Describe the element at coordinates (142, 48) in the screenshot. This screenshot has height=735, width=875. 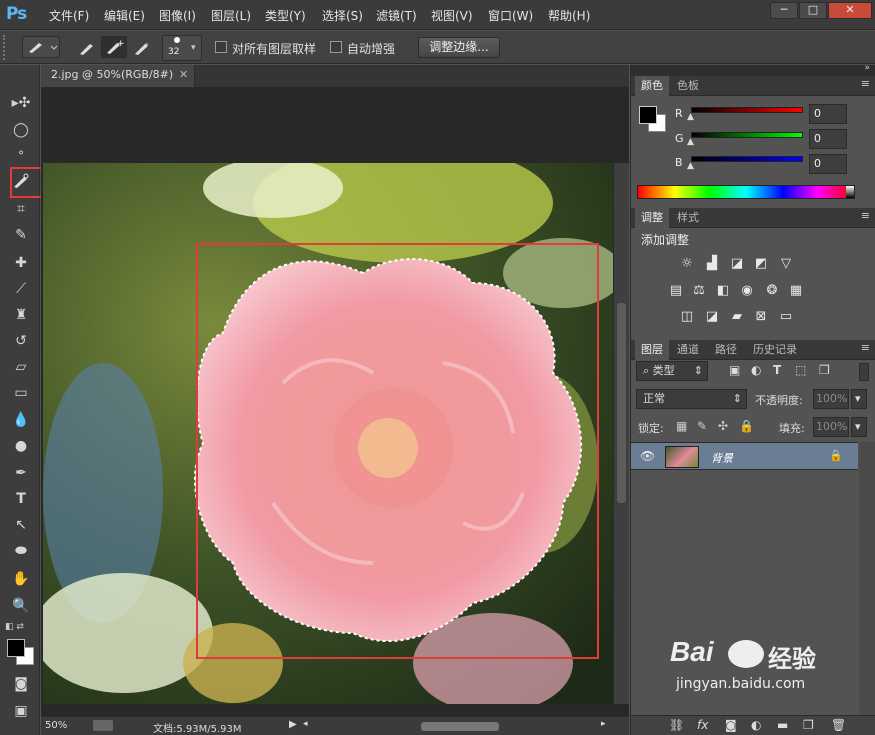
I see `subtract-from-selection-icon: -` at that location.